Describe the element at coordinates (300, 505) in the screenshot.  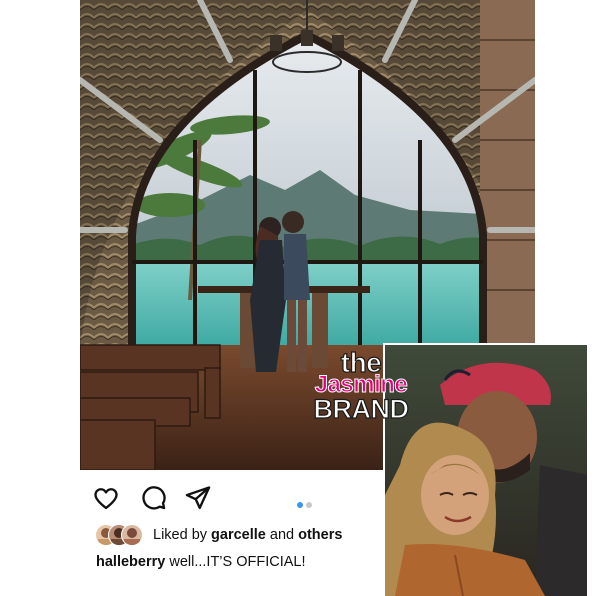
I see `carousel-dot-active` at that location.